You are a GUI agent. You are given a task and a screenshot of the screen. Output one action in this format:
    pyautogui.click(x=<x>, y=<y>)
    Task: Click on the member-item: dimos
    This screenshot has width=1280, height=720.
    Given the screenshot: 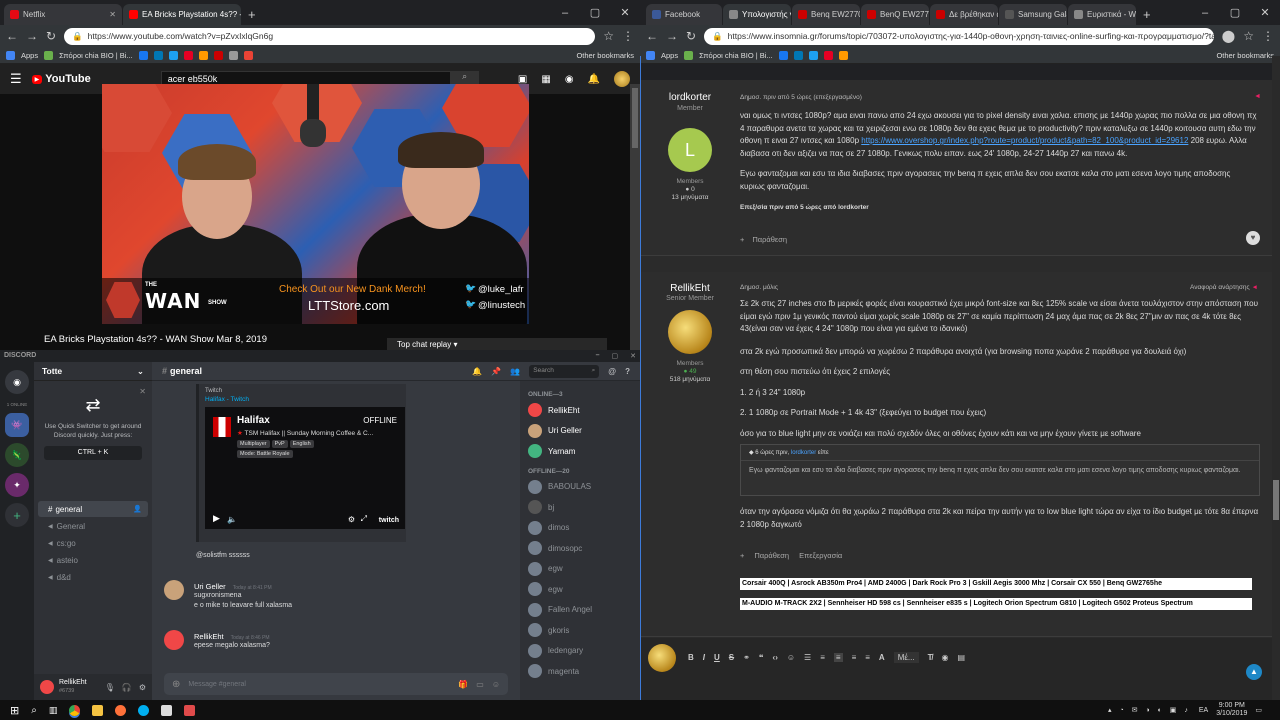 What is the action you would take?
    pyautogui.click(x=580, y=528)
    